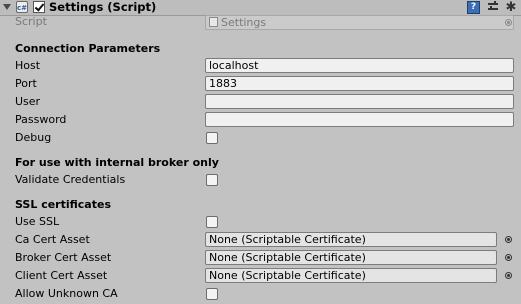  What do you see at coordinates (508, 257) in the screenshot?
I see `broker-cert-picker-icon` at bounding box center [508, 257].